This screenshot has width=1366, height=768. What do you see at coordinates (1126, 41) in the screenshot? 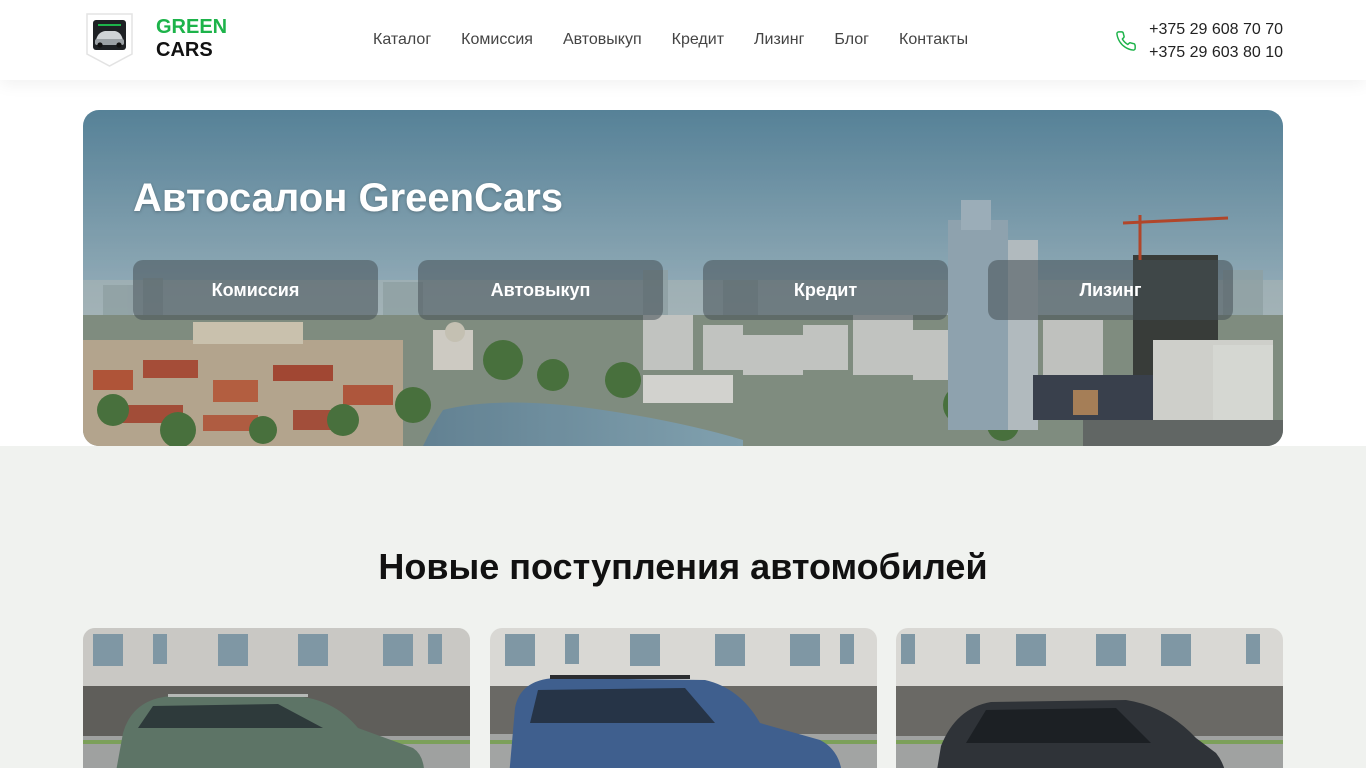
I see `phone-icon` at bounding box center [1126, 41].